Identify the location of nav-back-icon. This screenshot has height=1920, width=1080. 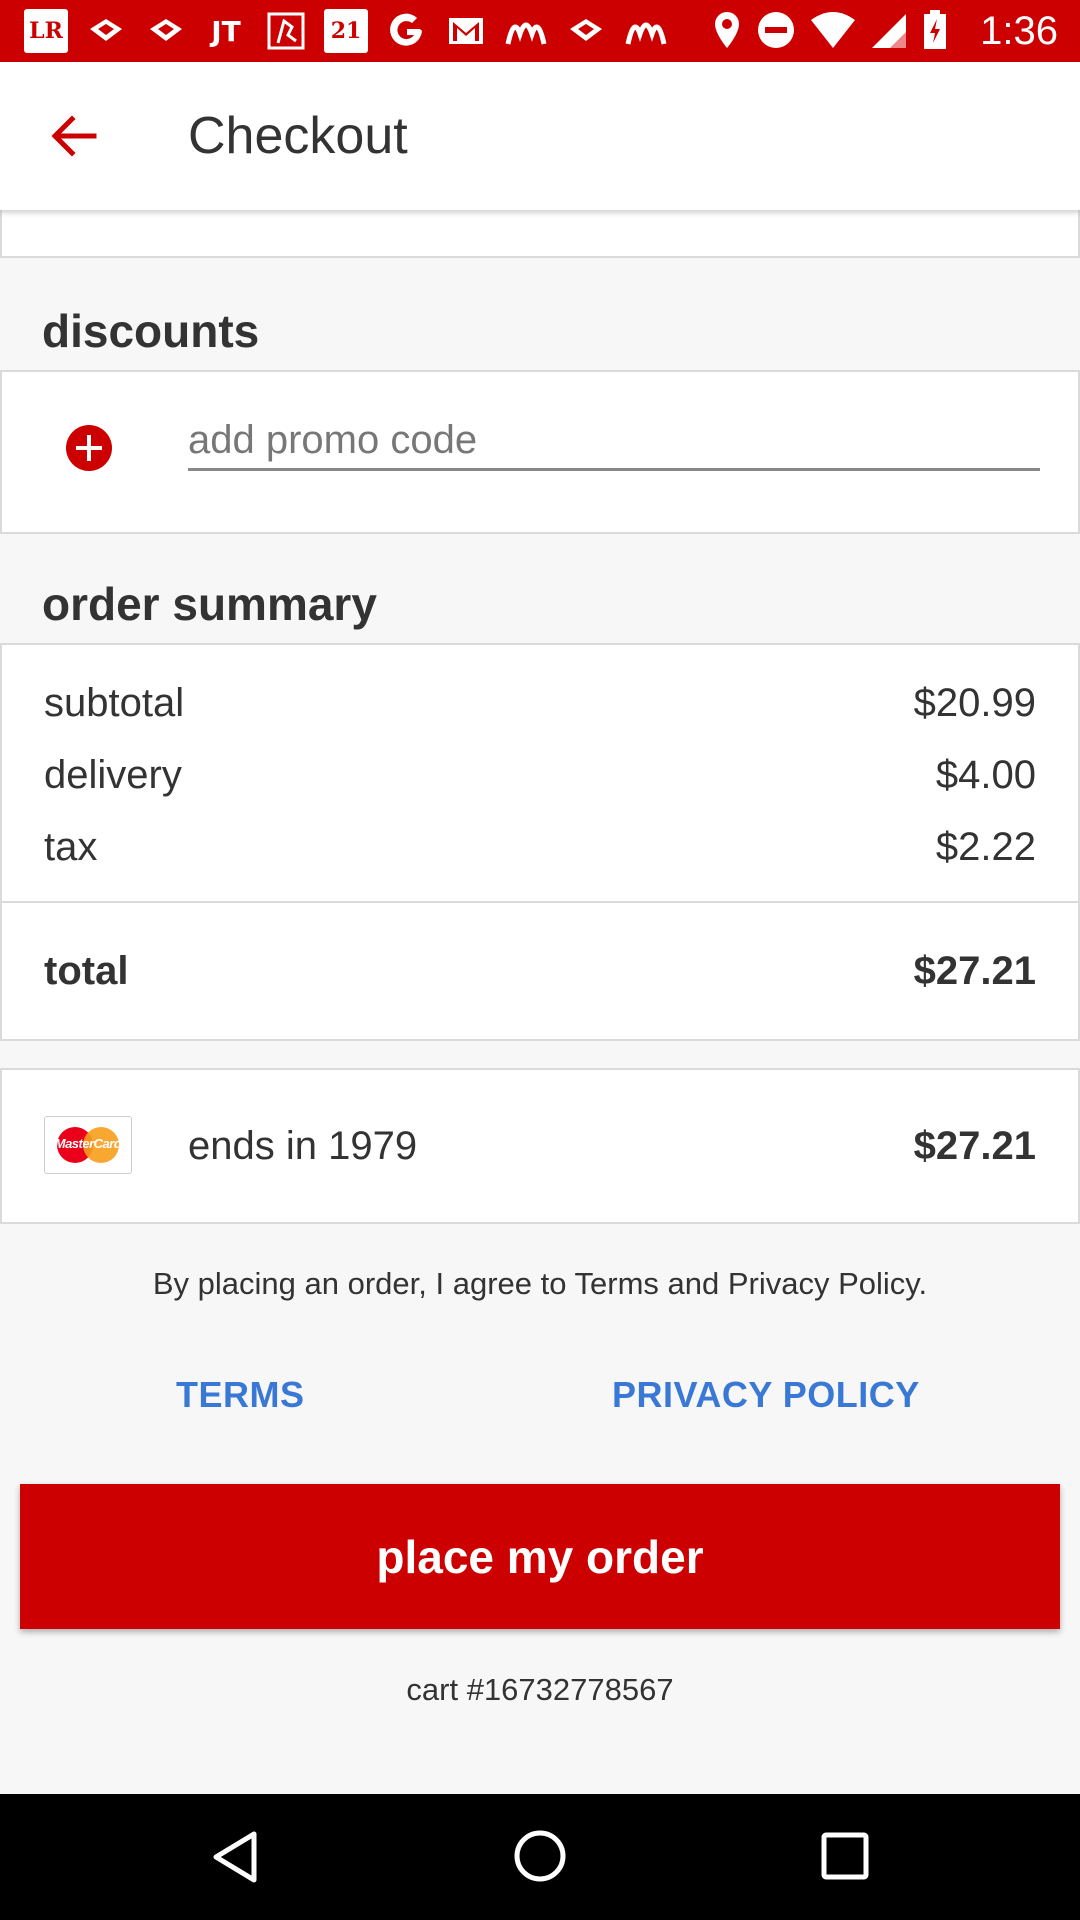
(235, 1857).